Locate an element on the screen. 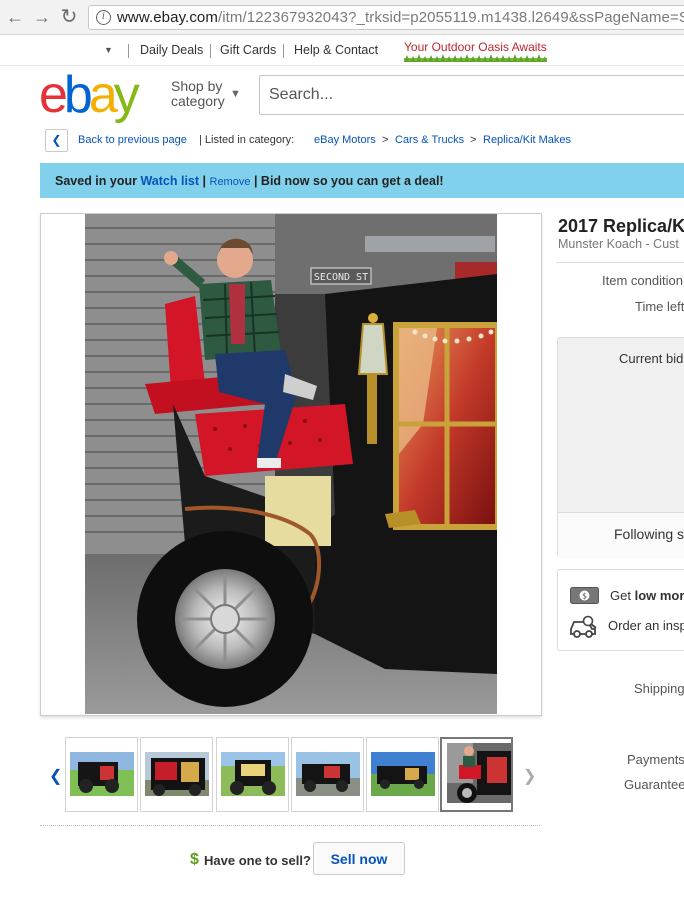 Image resolution: width=684 pixels, height=911 pixels. shop-by-label: Shop by is located at coordinates (197, 86).